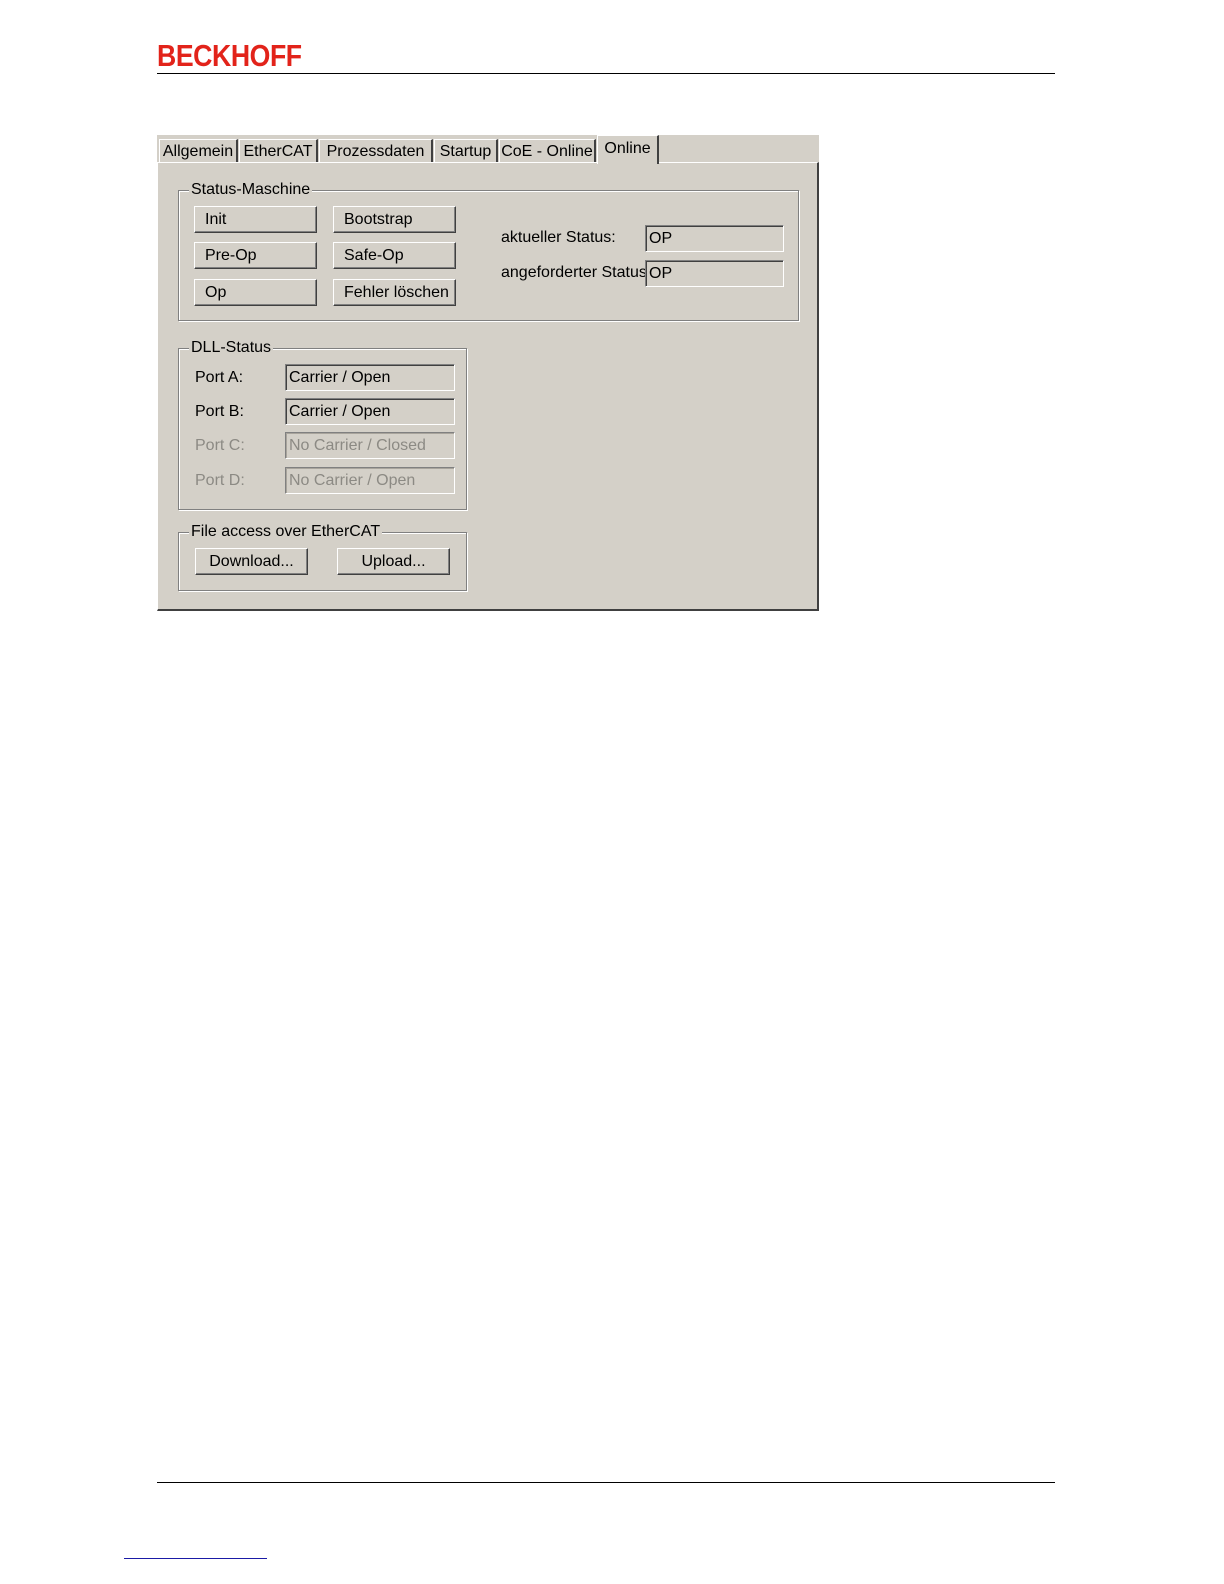 Image resolution: width=1224 pixels, height=1584 pixels. What do you see at coordinates (376, 150) in the screenshot?
I see `tab-prozessdaten: Prozessdaten` at bounding box center [376, 150].